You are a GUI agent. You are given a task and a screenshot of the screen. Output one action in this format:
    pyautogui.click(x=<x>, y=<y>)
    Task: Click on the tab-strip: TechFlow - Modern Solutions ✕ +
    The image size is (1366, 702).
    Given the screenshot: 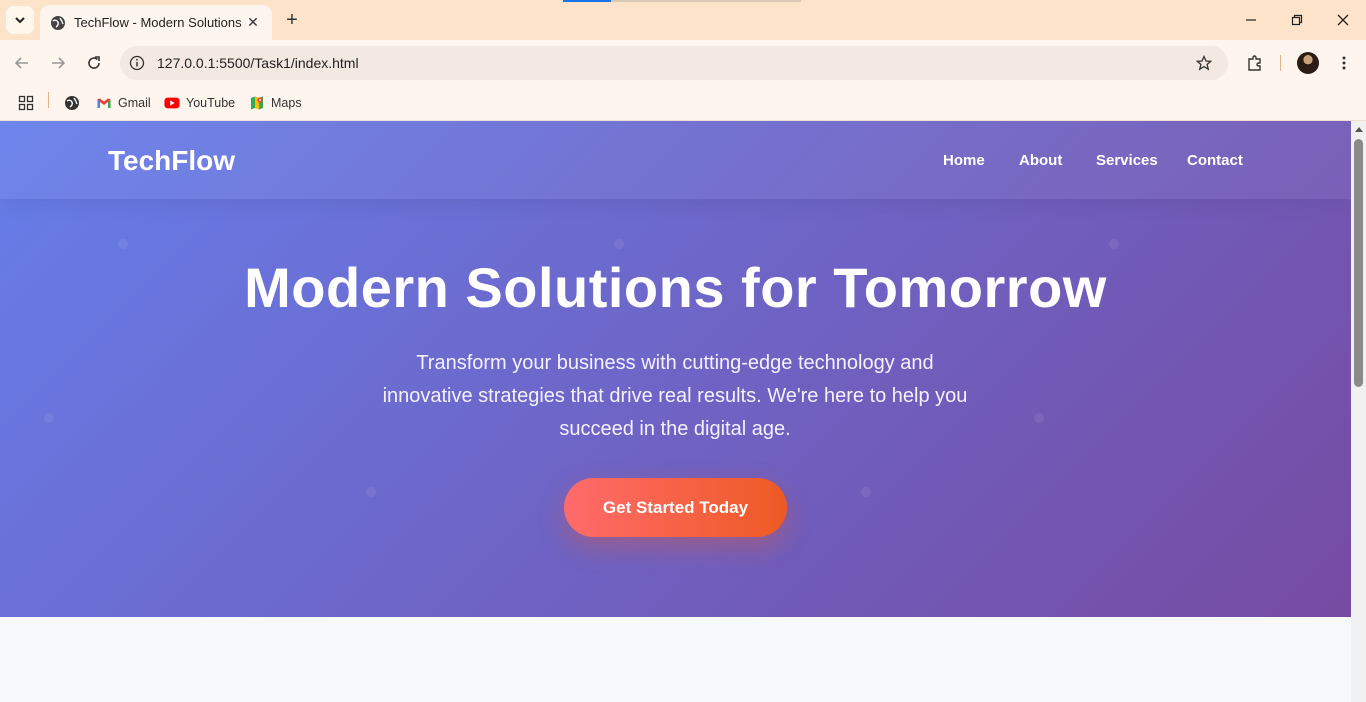 What is the action you would take?
    pyautogui.click(x=683, y=20)
    